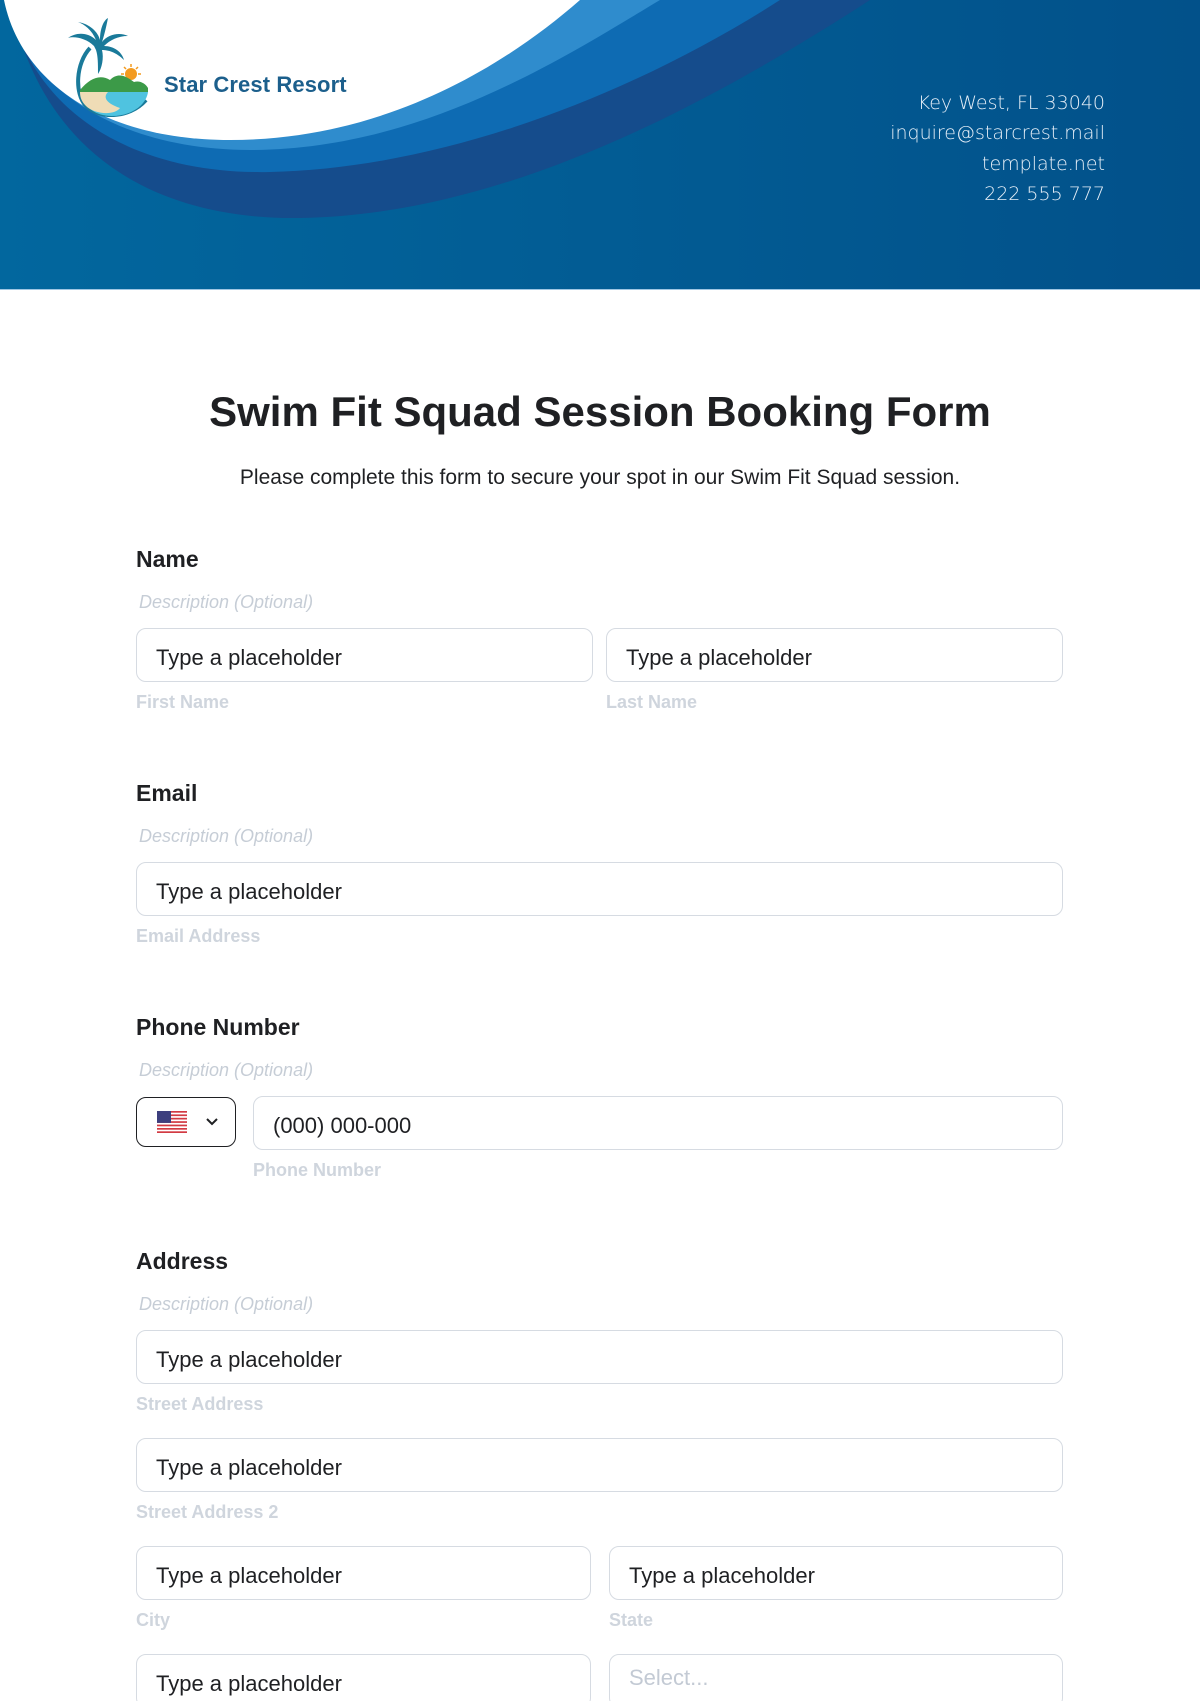 This screenshot has width=1200, height=1701. I want to click on phone-number-sublabel: Phone Number, so click(317, 1170).